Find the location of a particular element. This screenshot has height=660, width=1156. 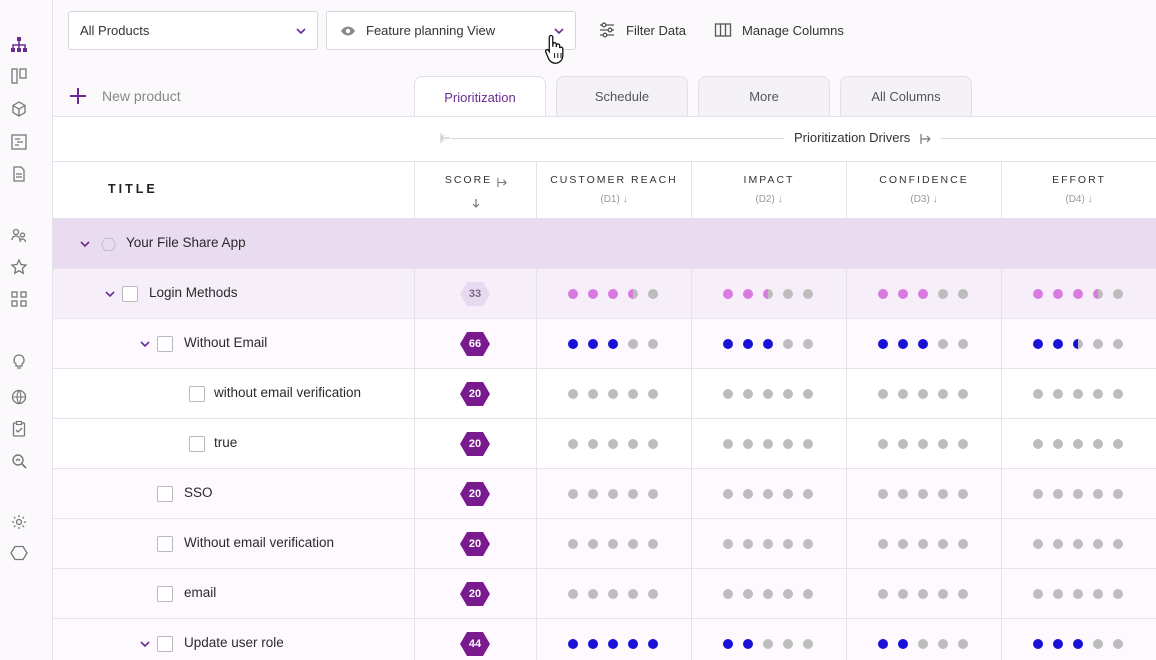

table-row: Without Email 66 is located at coordinates (604, 344).